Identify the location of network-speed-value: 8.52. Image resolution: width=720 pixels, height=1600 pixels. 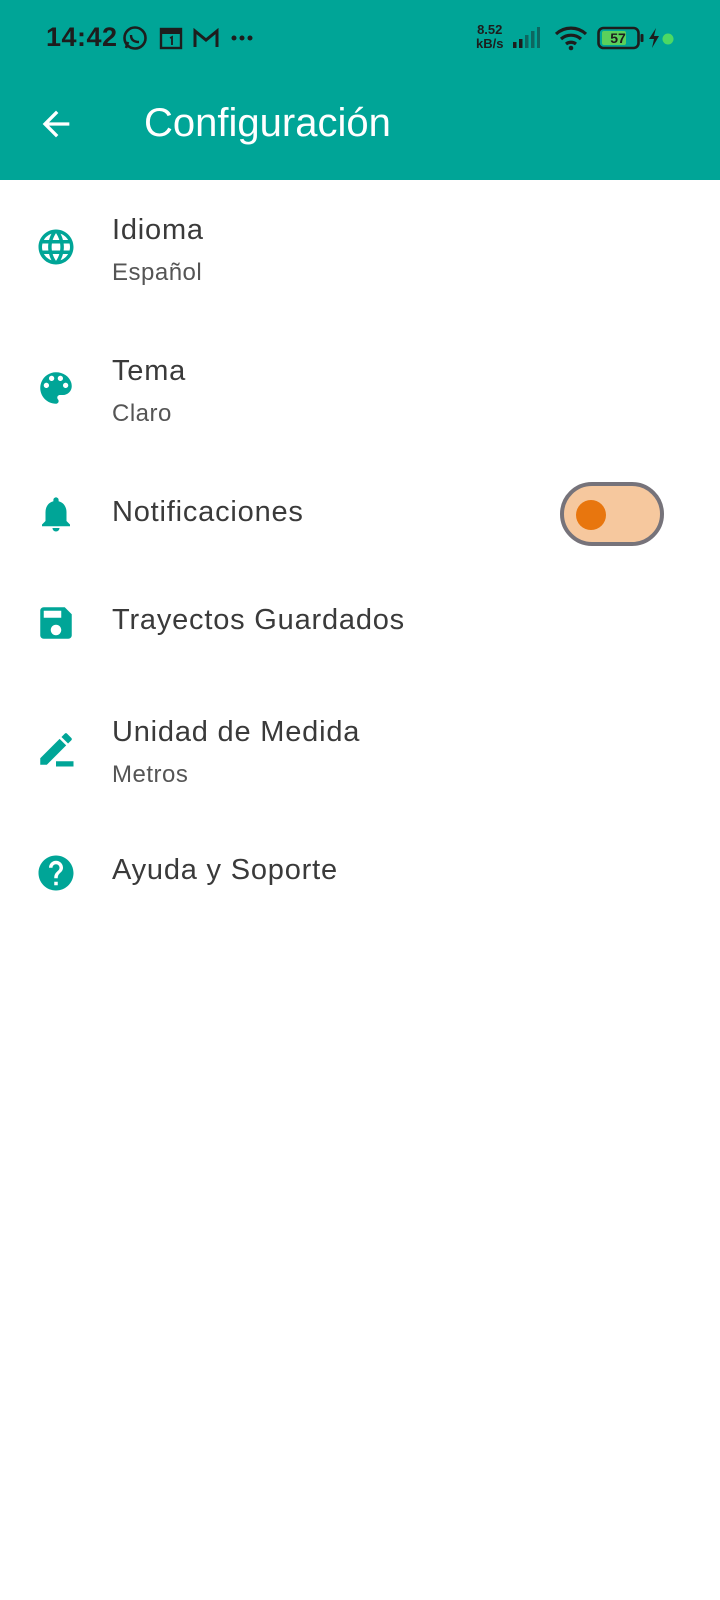
(490, 29).